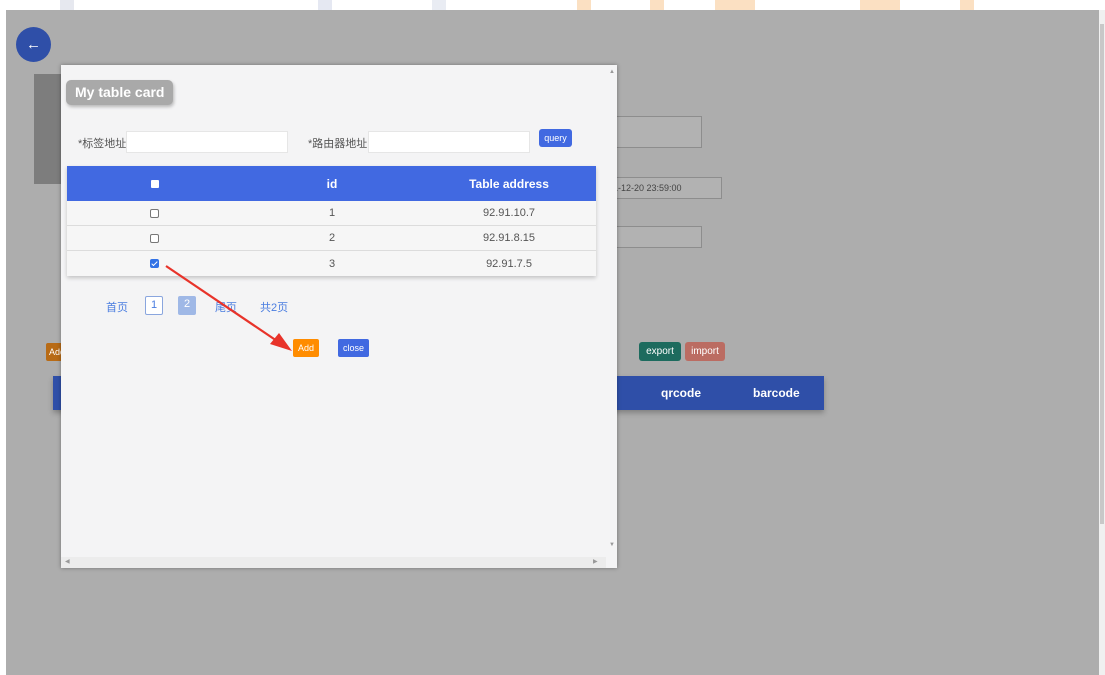 This screenshot has width=1105, height=675. Describe the element at coordinates (509, 183) in the screenshot. I see `header-table-address: Table address` at that location.